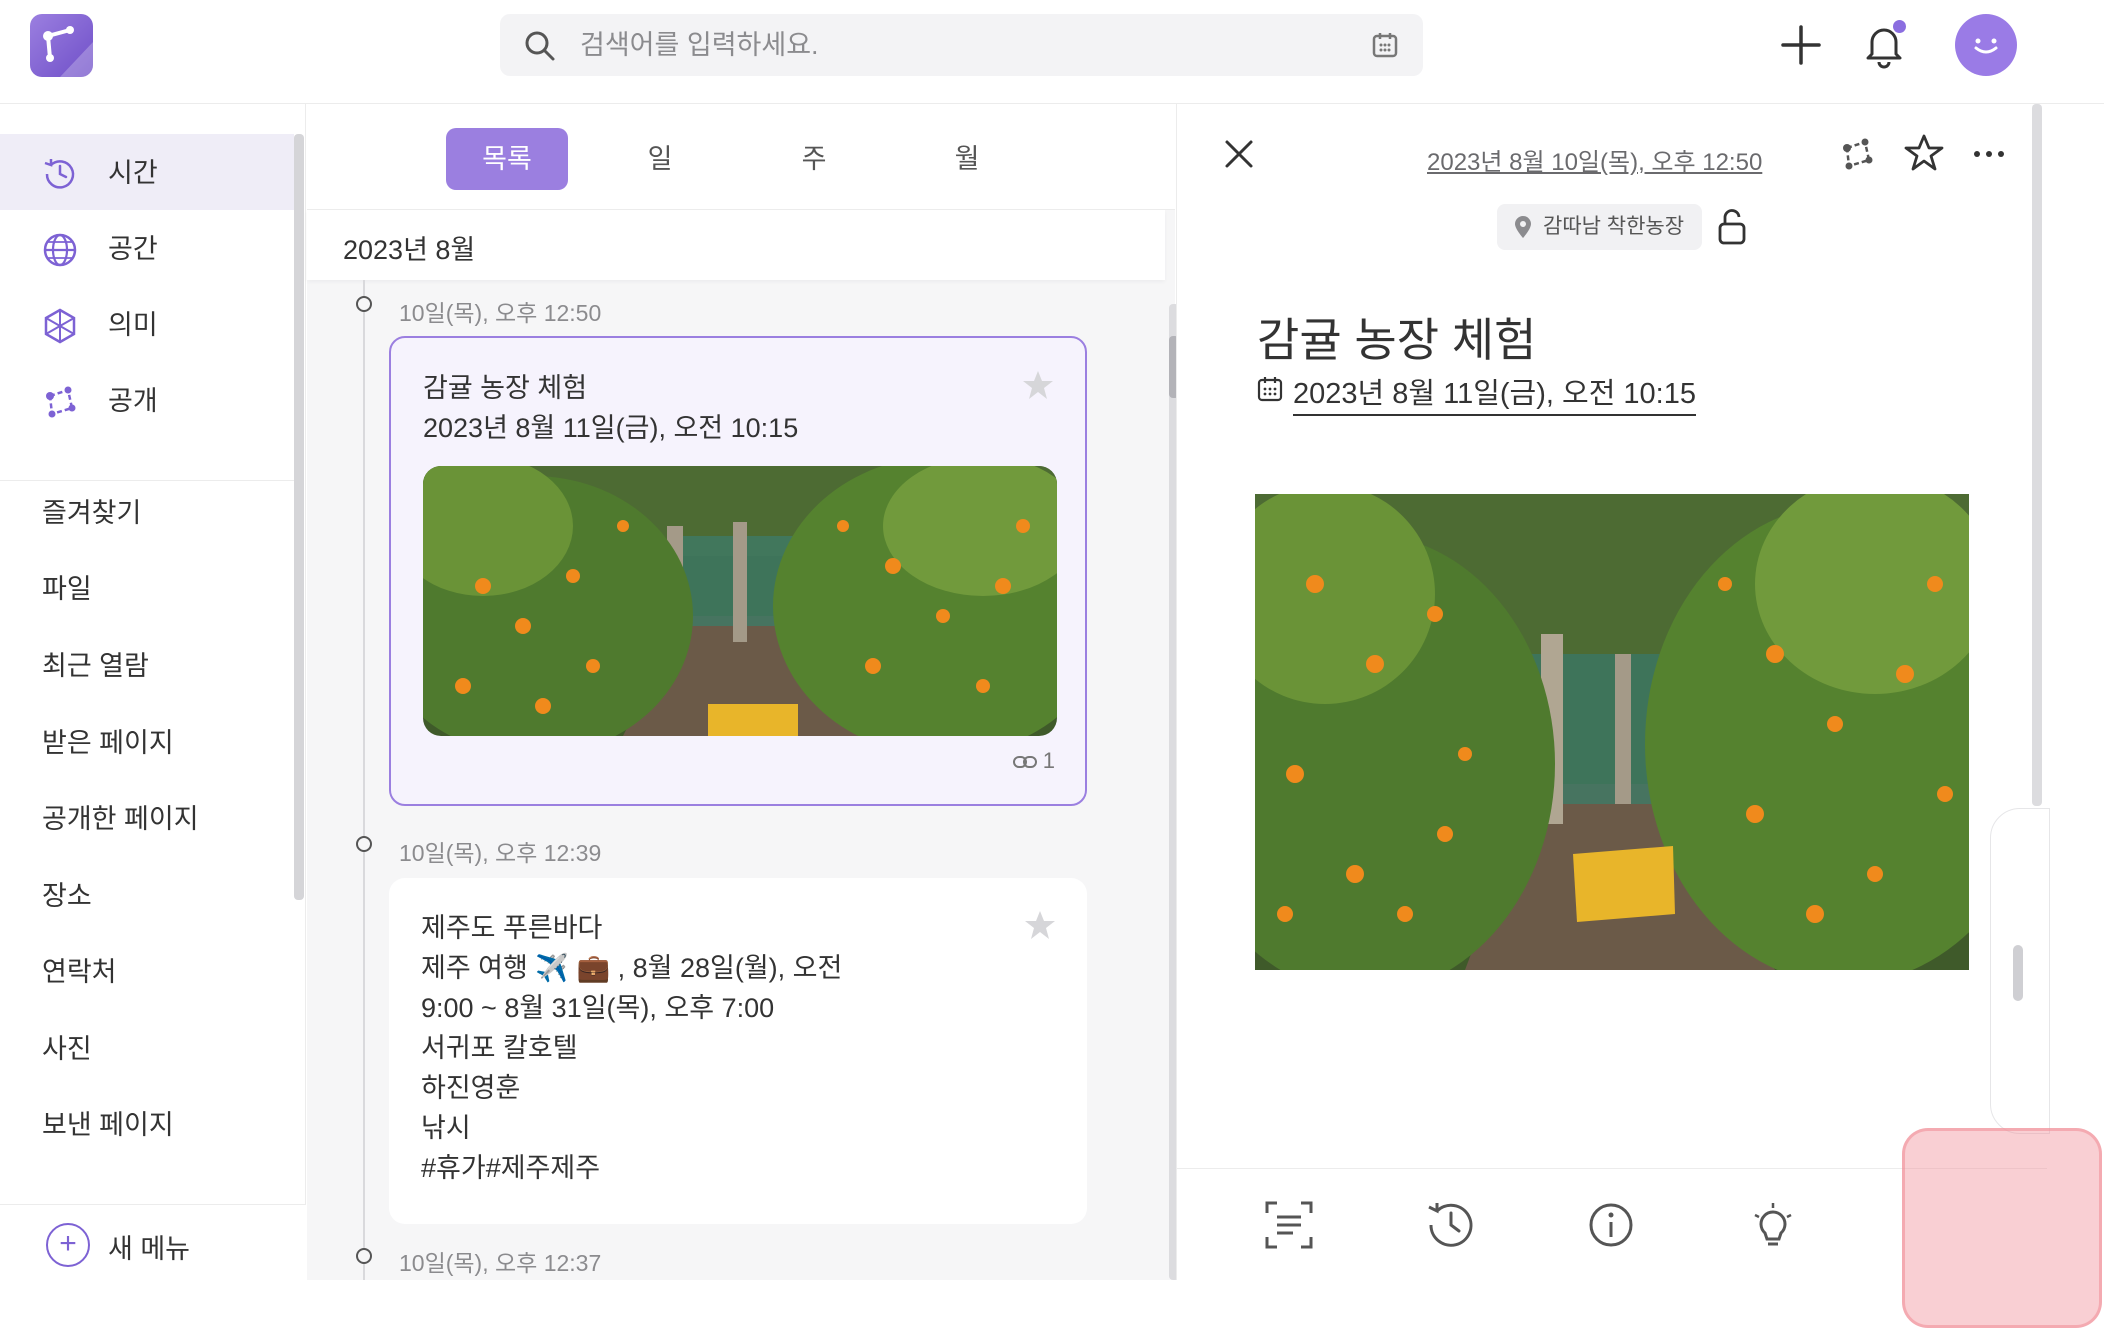  I want to click on page-title: 감귤 농장 체험, so click(1396, 337).